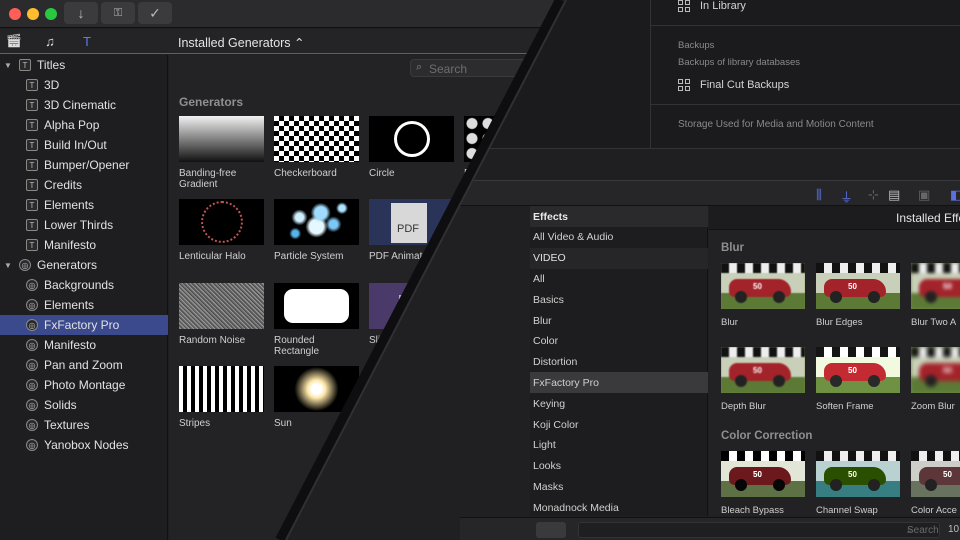  I want to click on sidebar-item: T Credits, so click(84, 185).